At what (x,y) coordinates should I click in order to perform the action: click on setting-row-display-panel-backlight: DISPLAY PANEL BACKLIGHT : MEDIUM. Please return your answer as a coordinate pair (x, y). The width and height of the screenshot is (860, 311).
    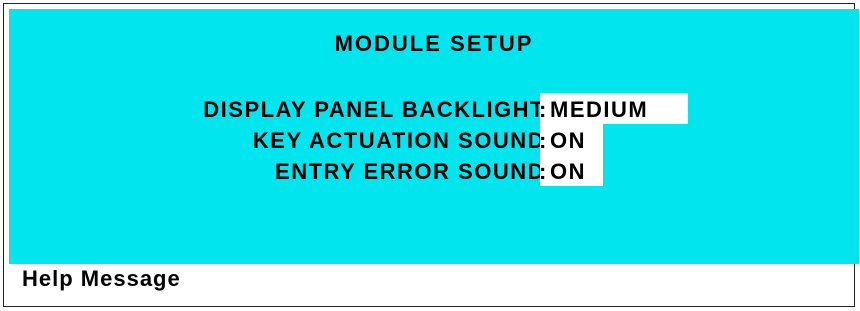
    Looking at the image, I should click on (434, 108).